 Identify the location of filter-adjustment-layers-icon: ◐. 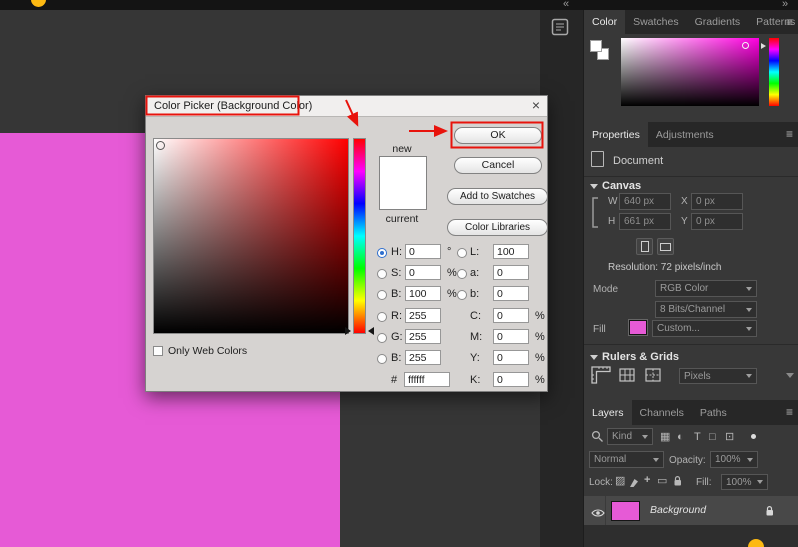
(680, 437).